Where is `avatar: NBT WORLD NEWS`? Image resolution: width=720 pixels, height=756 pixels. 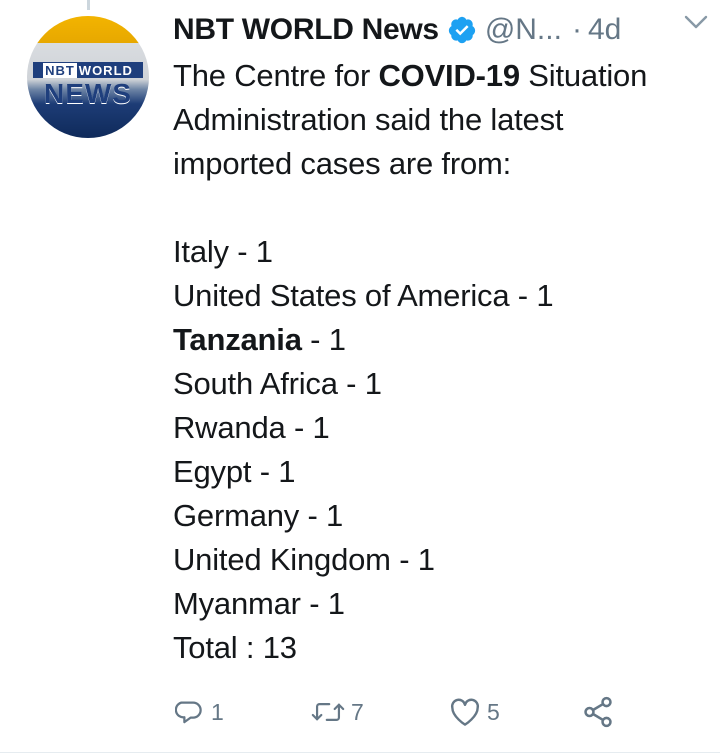
avatar: NBT WORLD NEWS is located at coordinates (88, 77).